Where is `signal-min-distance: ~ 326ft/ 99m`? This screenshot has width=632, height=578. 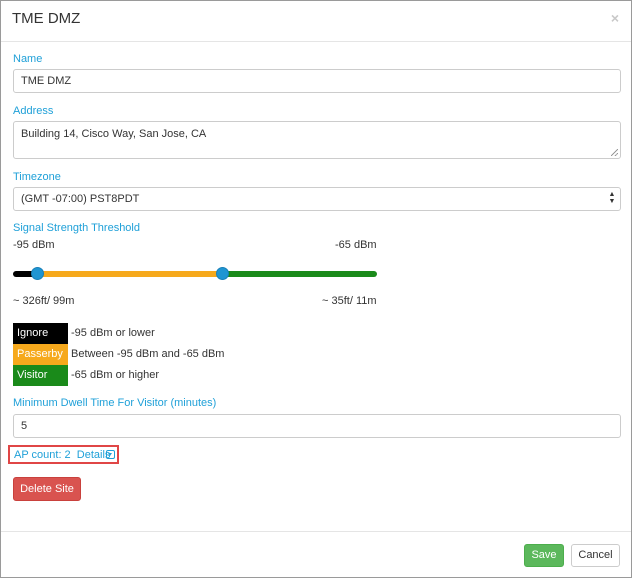 signal-min-distance: ~ 326ft/ 99m is located at coordinates (44, 301).